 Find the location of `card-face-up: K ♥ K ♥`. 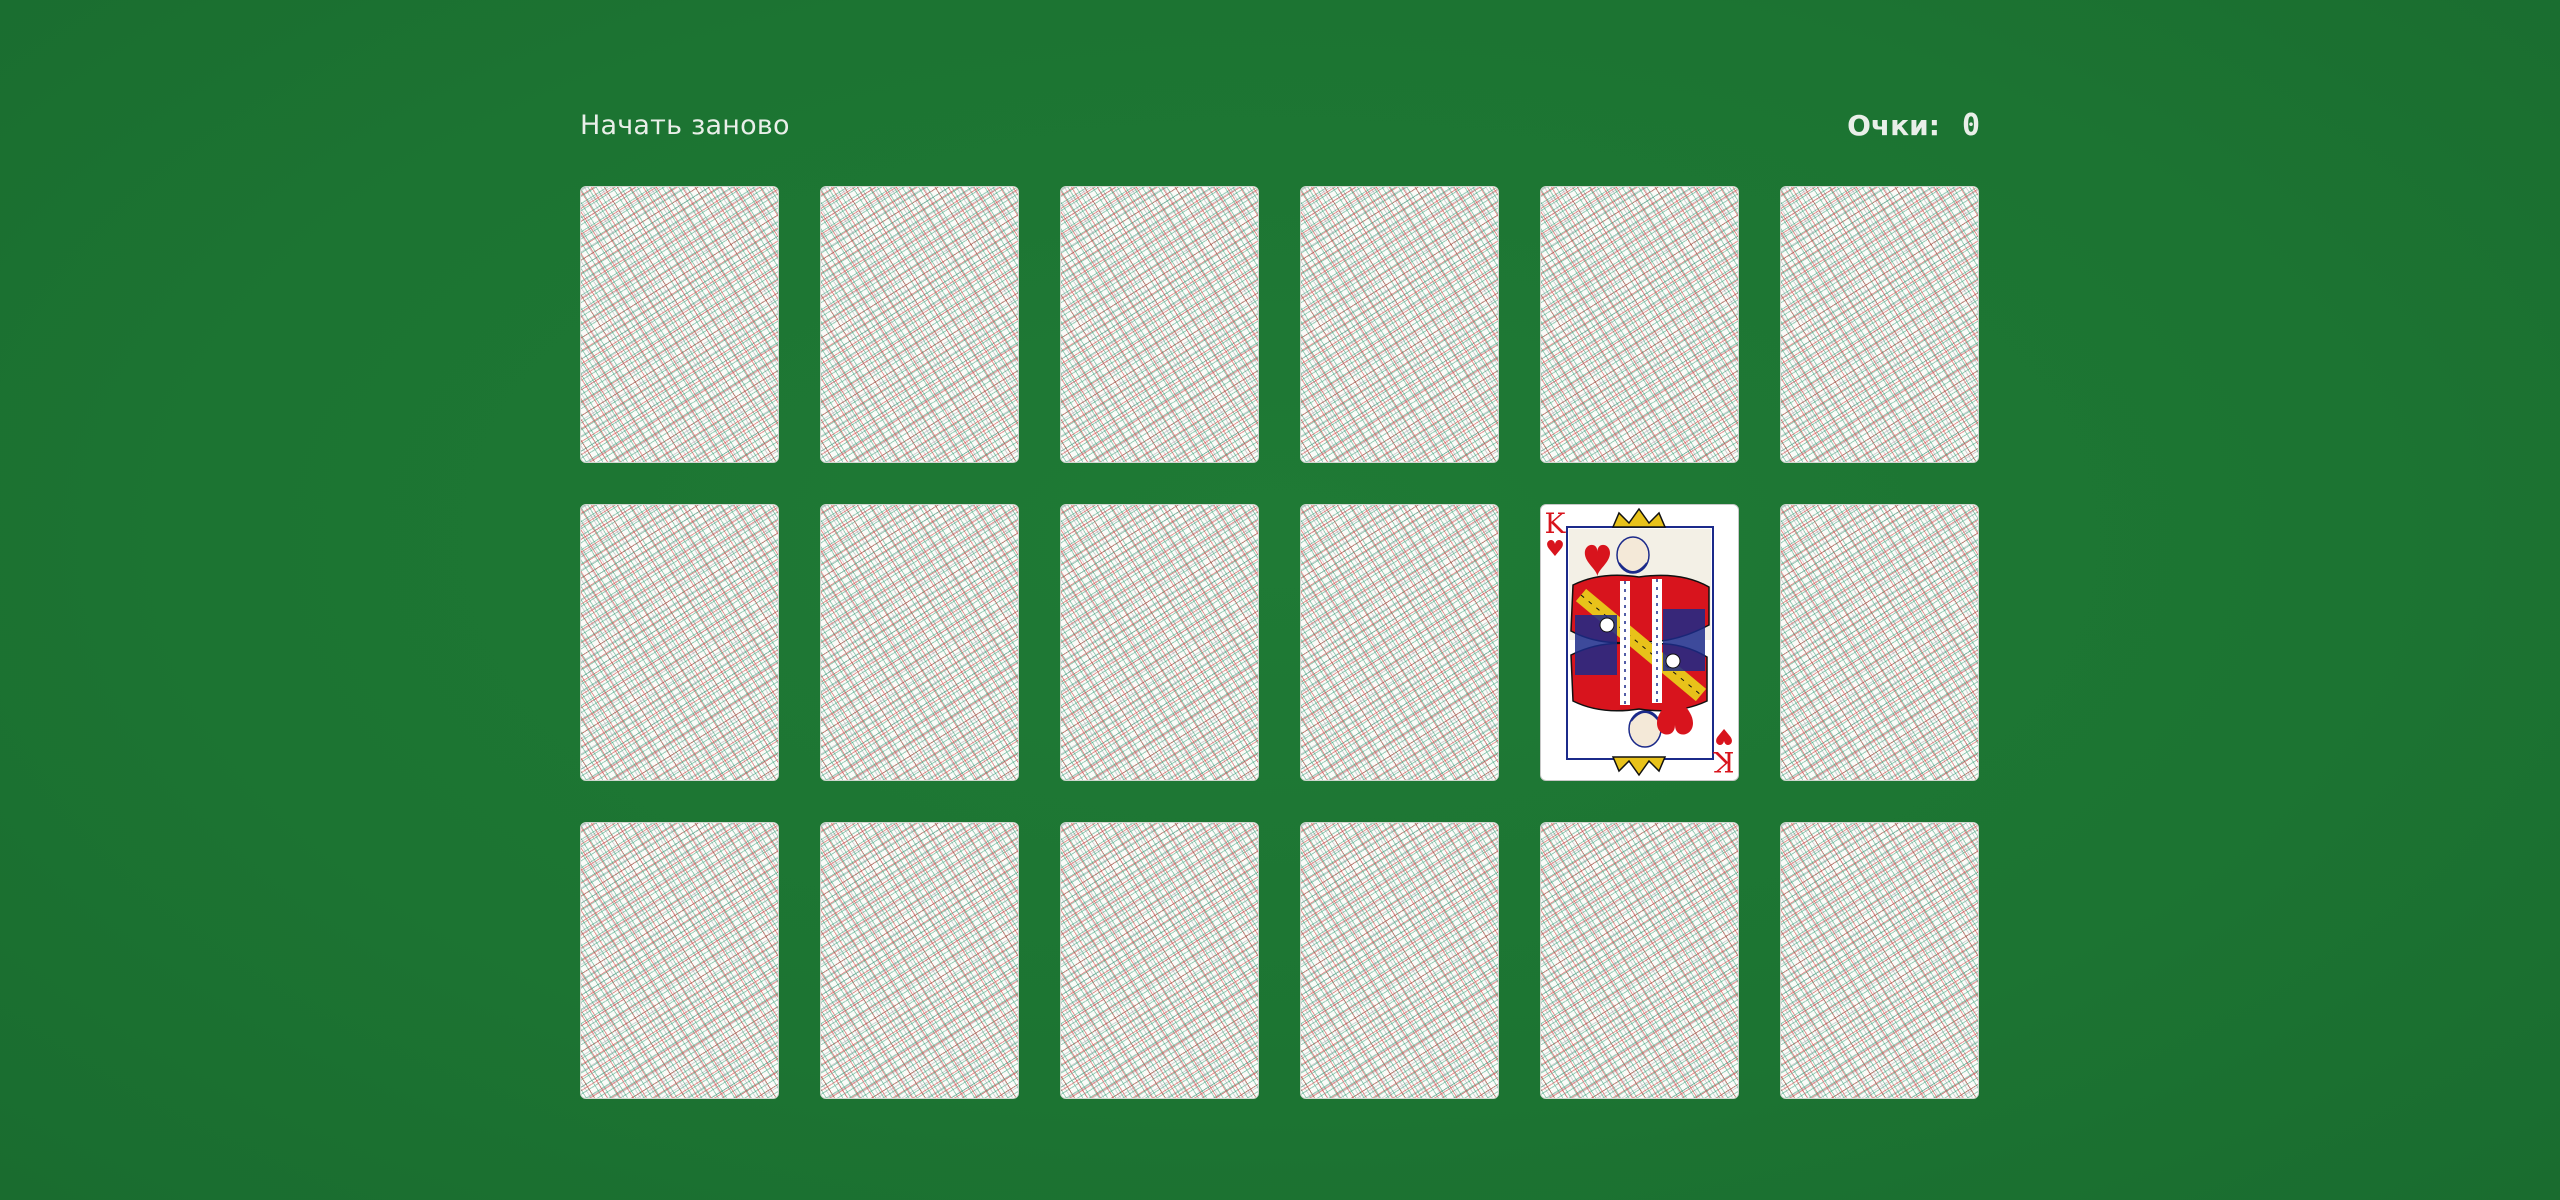

card-face-up: K ♥ K ♥ is located at coordinates (1639, 642).